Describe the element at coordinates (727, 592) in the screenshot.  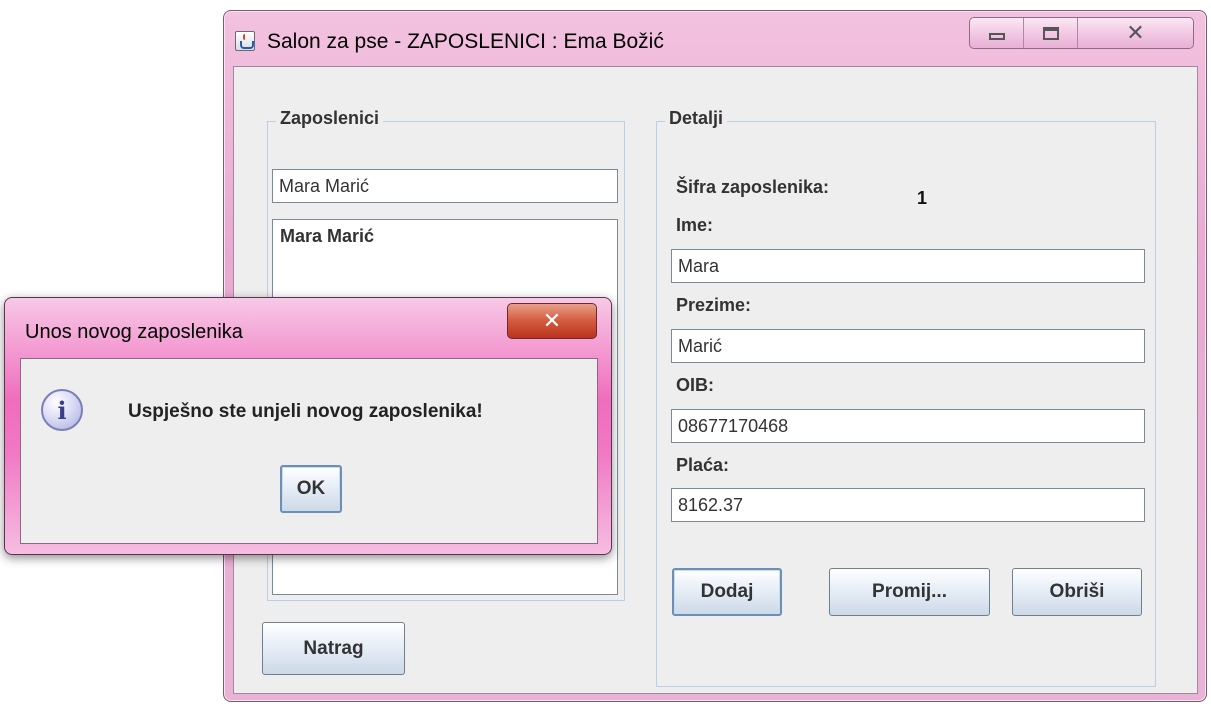
I see `add-button: Dodaj` at that location.